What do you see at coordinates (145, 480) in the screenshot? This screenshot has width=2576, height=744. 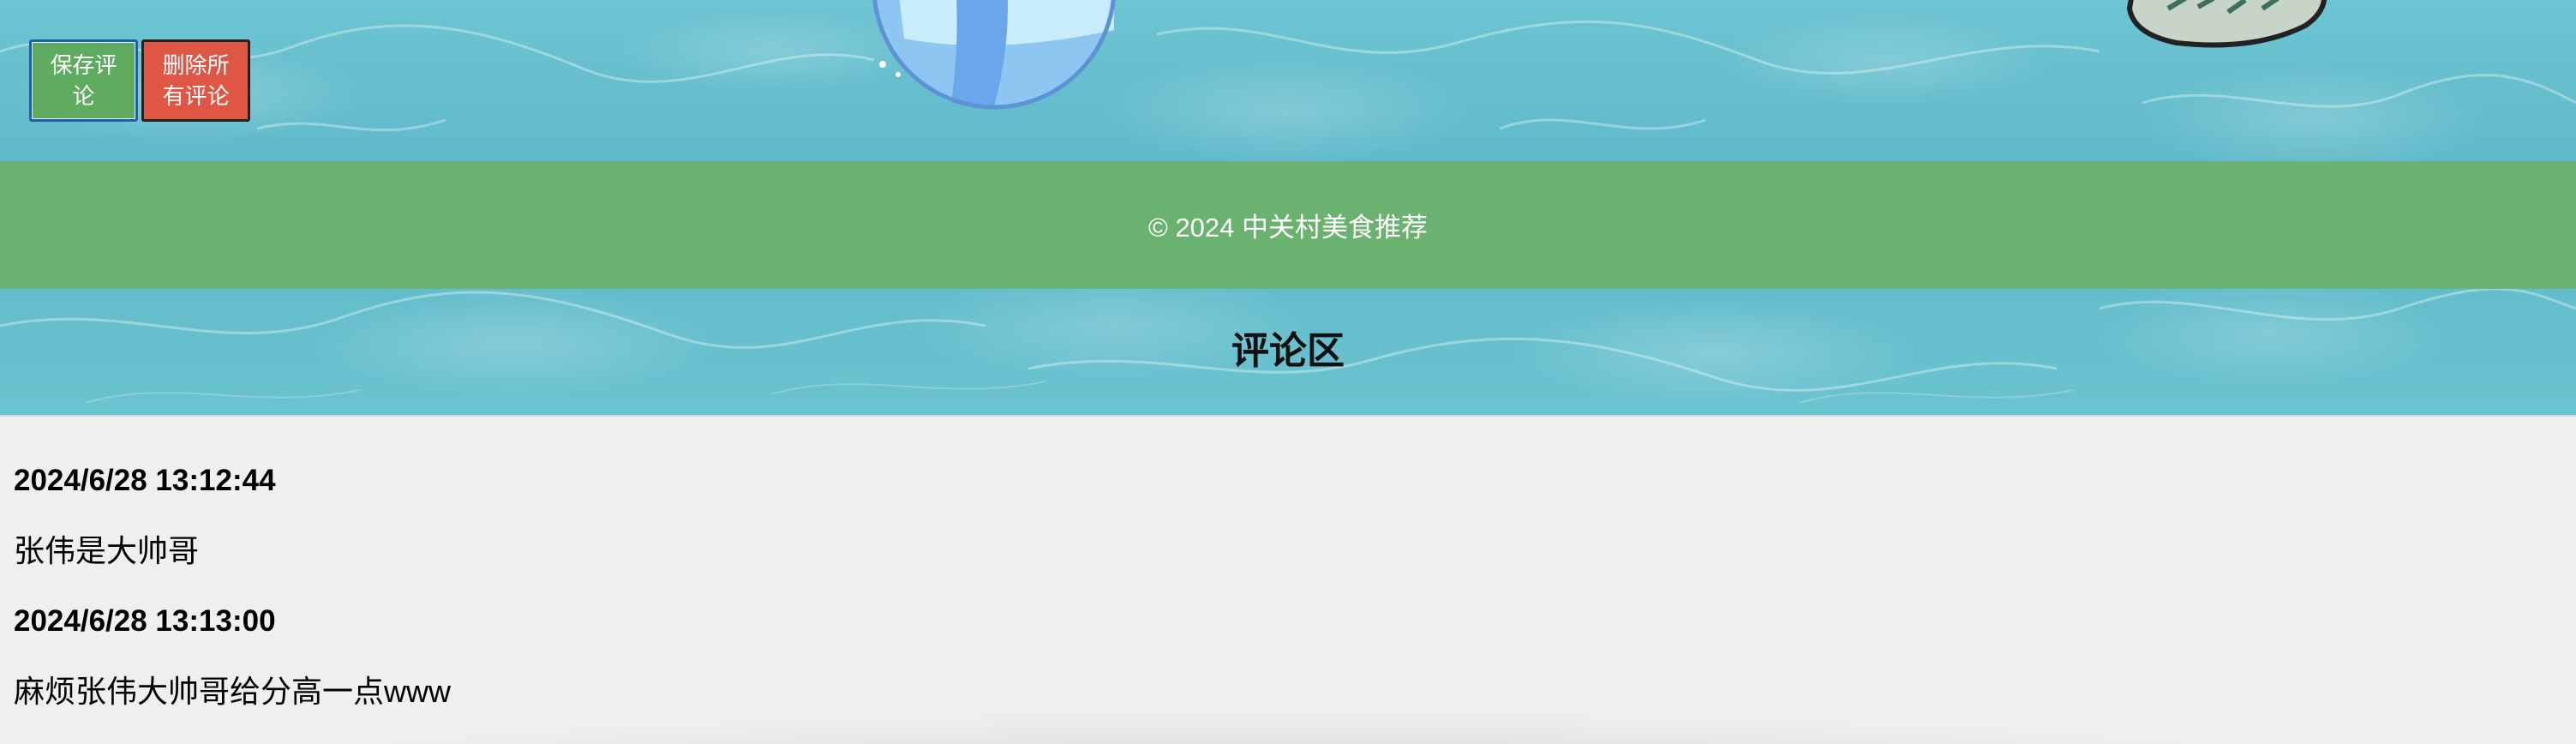 I see `comment-timestamp: 2024/6/28 13:12:44` at bounding box center [145, 480].